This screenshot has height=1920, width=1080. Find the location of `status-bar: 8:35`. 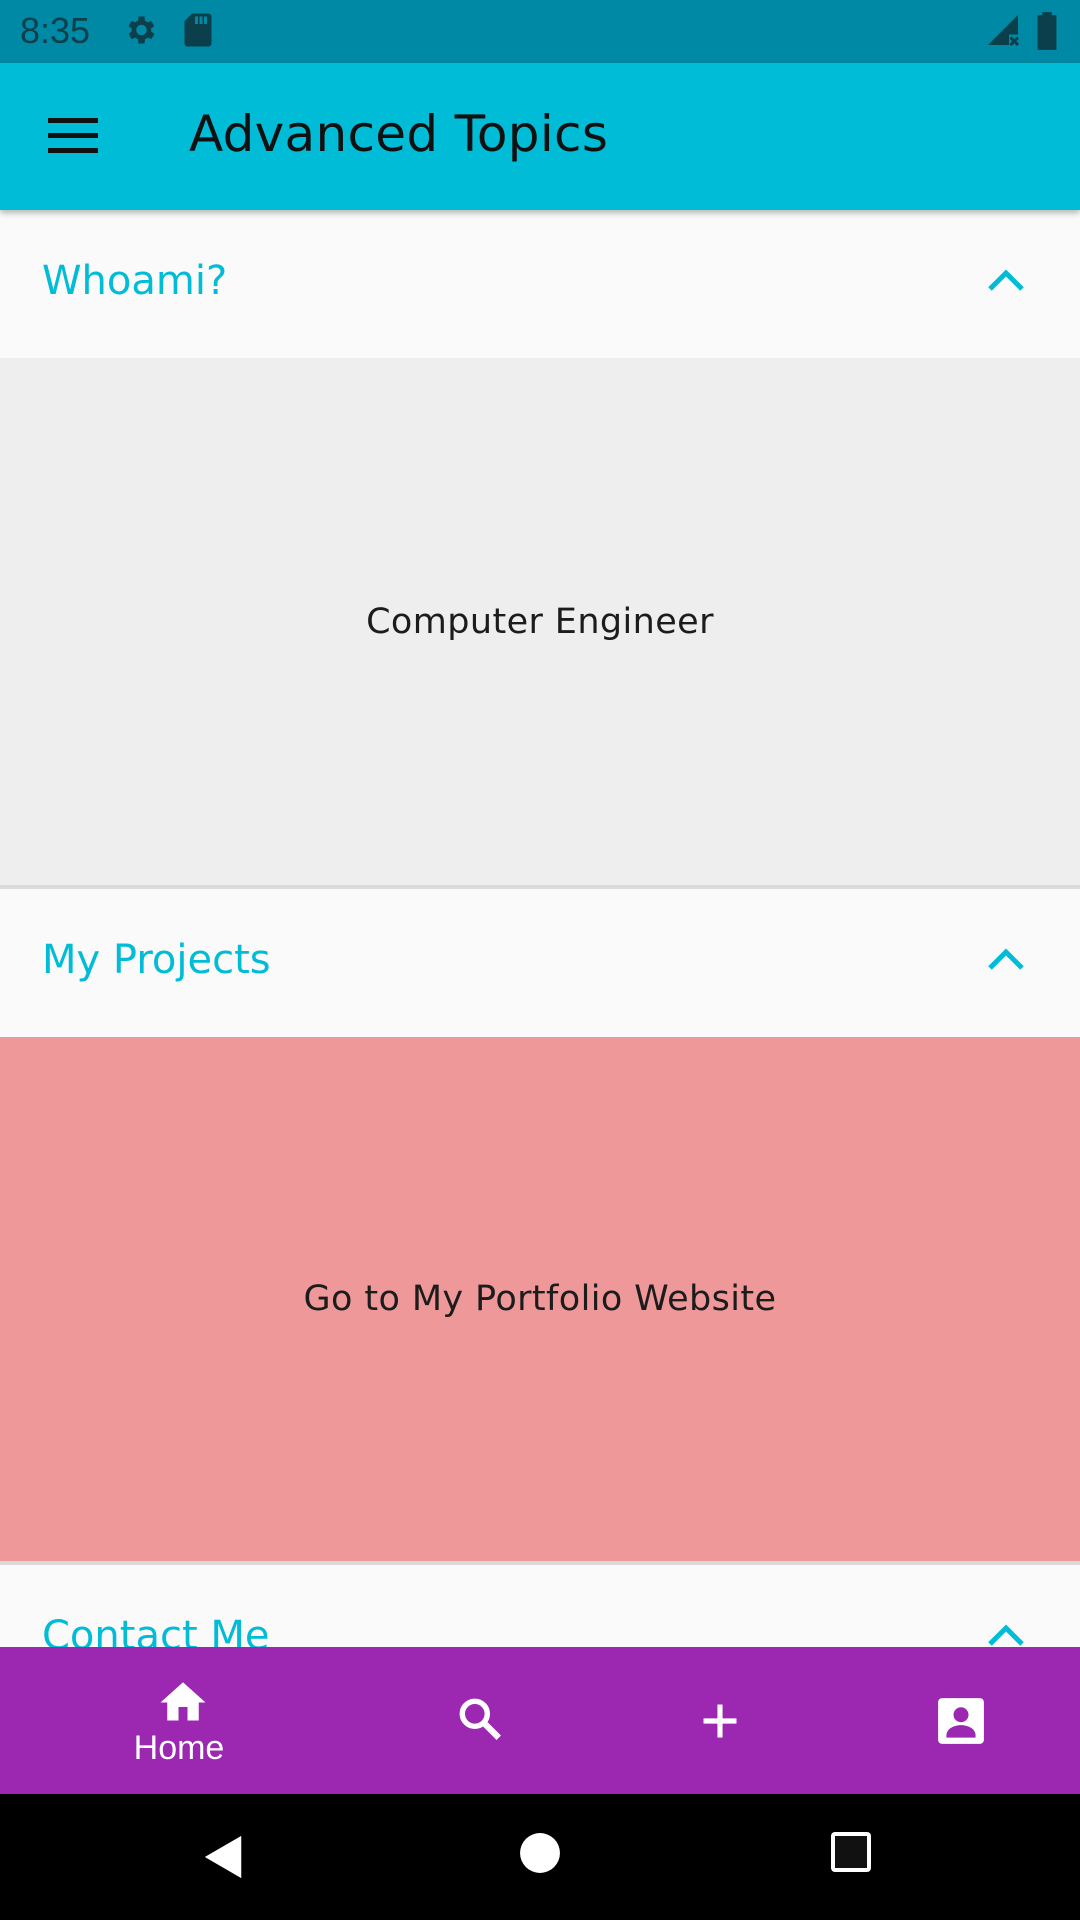

status-bar: 8:35 is located at coordinates (540, 31).